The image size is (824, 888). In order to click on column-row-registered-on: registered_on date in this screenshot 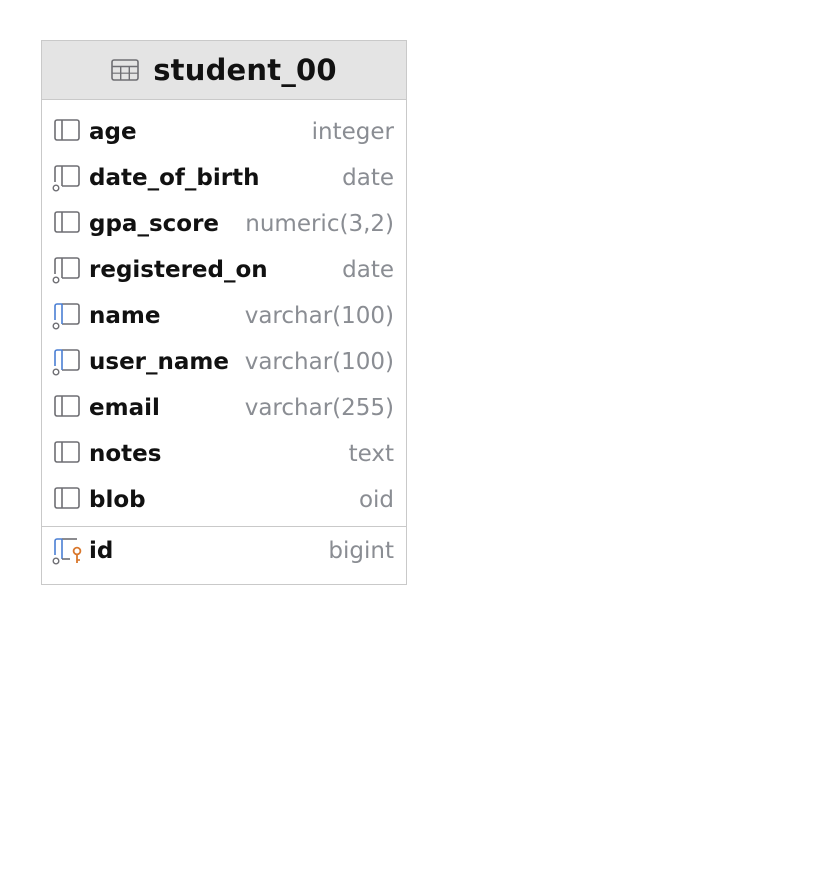, I will do `click(224, 270)`.